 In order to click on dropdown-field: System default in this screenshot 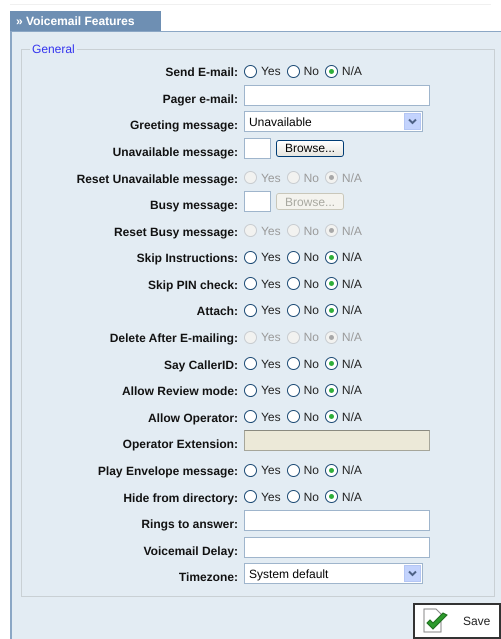, I will do `click(333, 573)`.